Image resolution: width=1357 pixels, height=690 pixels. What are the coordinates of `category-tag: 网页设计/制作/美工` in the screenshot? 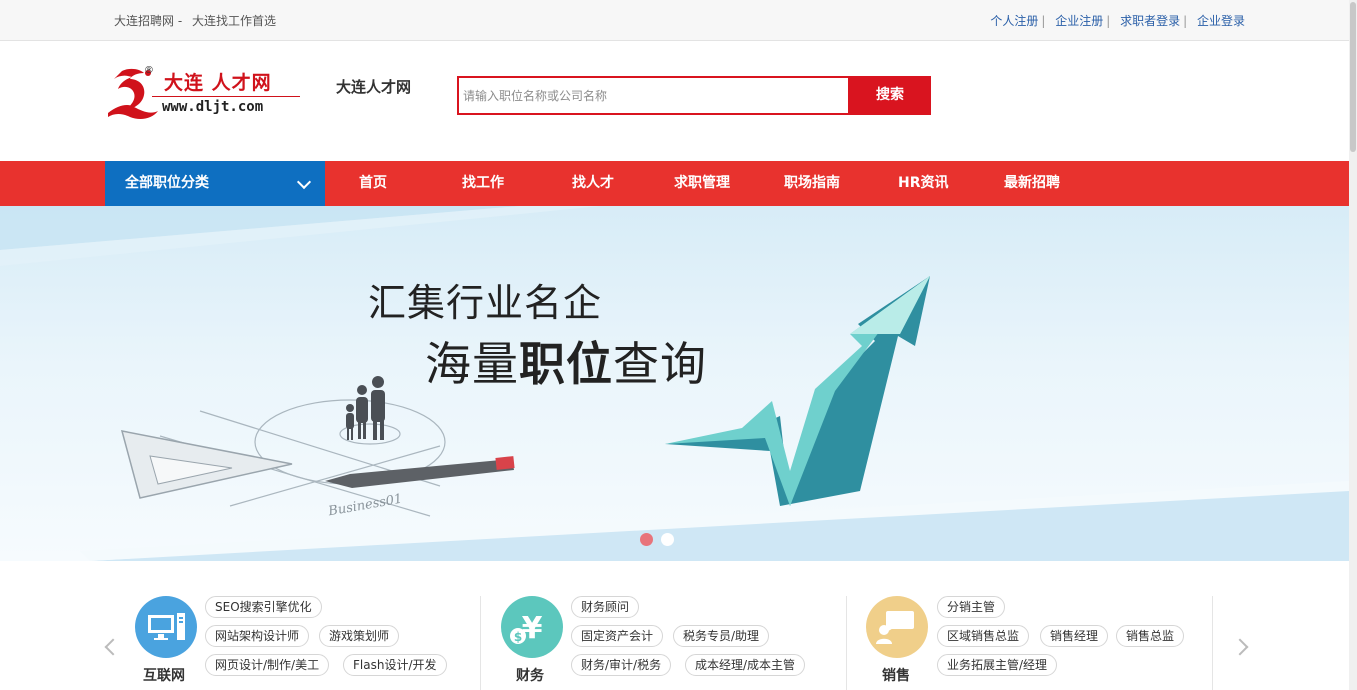 It's located at (267, 665).